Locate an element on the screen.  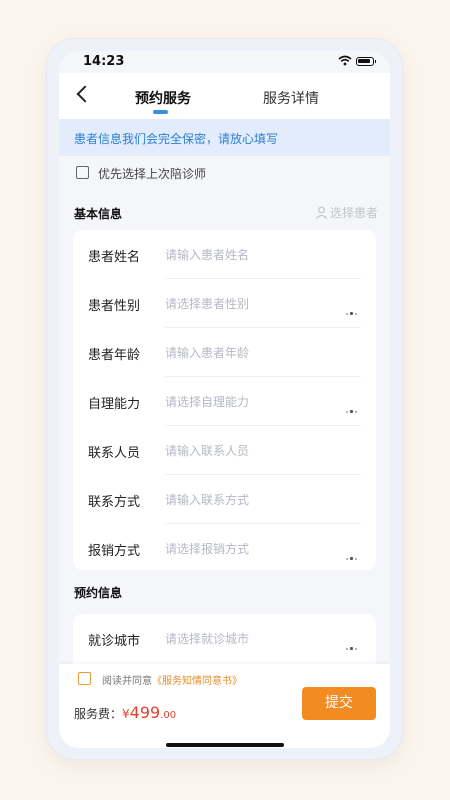
fee-price: ¥499.00 is located at coordinates (149, 712).